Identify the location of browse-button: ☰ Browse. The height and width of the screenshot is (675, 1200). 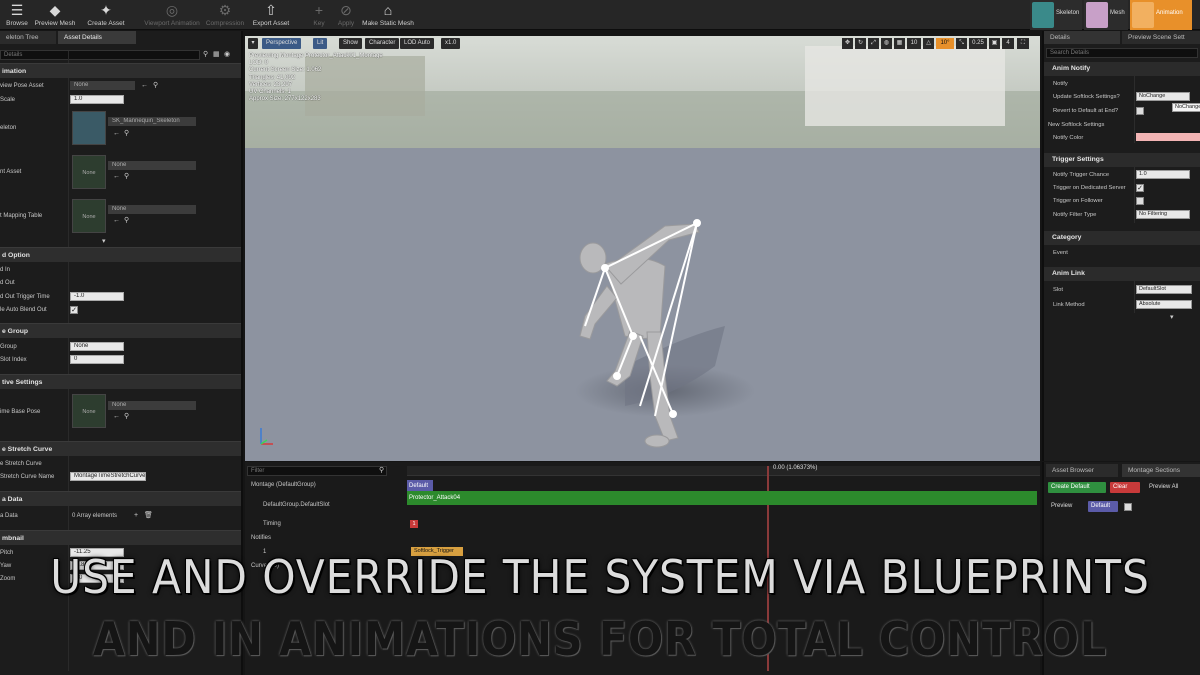
(17, 15).